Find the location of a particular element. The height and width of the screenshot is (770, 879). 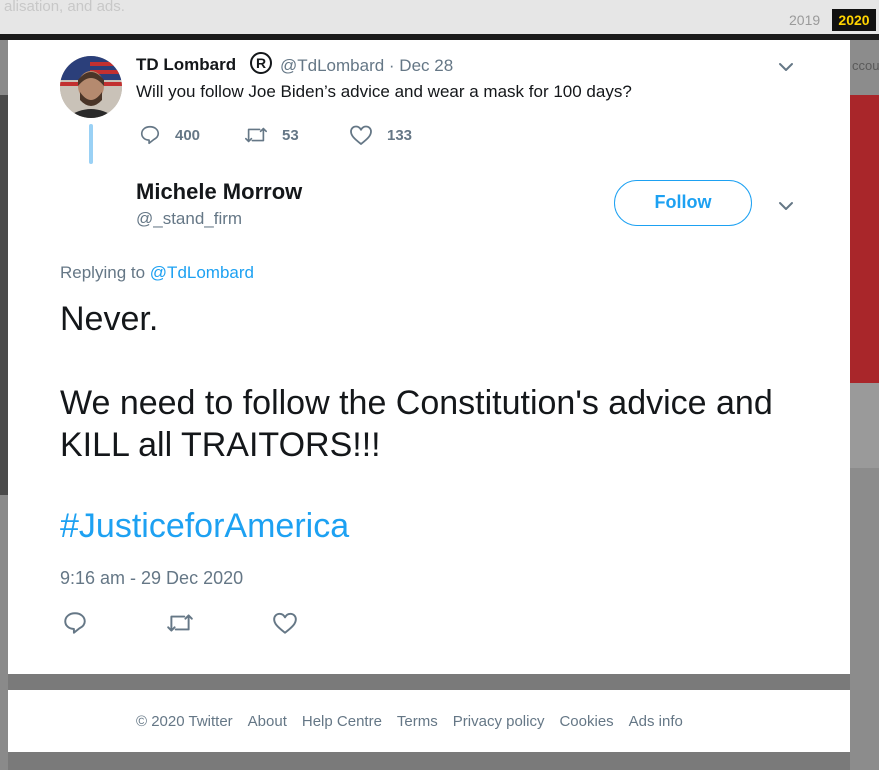

hashtag-link: #JusticeforAmerica is located at coordinates (204, 526).